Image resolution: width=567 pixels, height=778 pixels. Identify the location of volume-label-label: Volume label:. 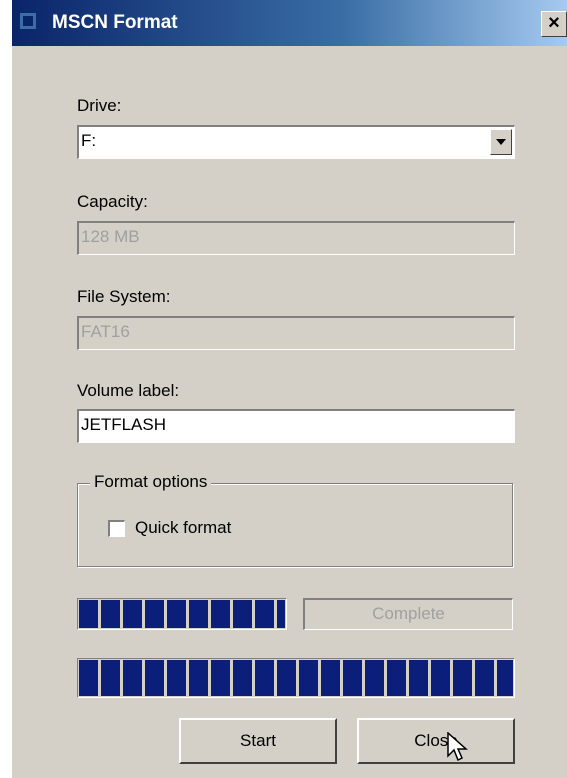
(128, 390).